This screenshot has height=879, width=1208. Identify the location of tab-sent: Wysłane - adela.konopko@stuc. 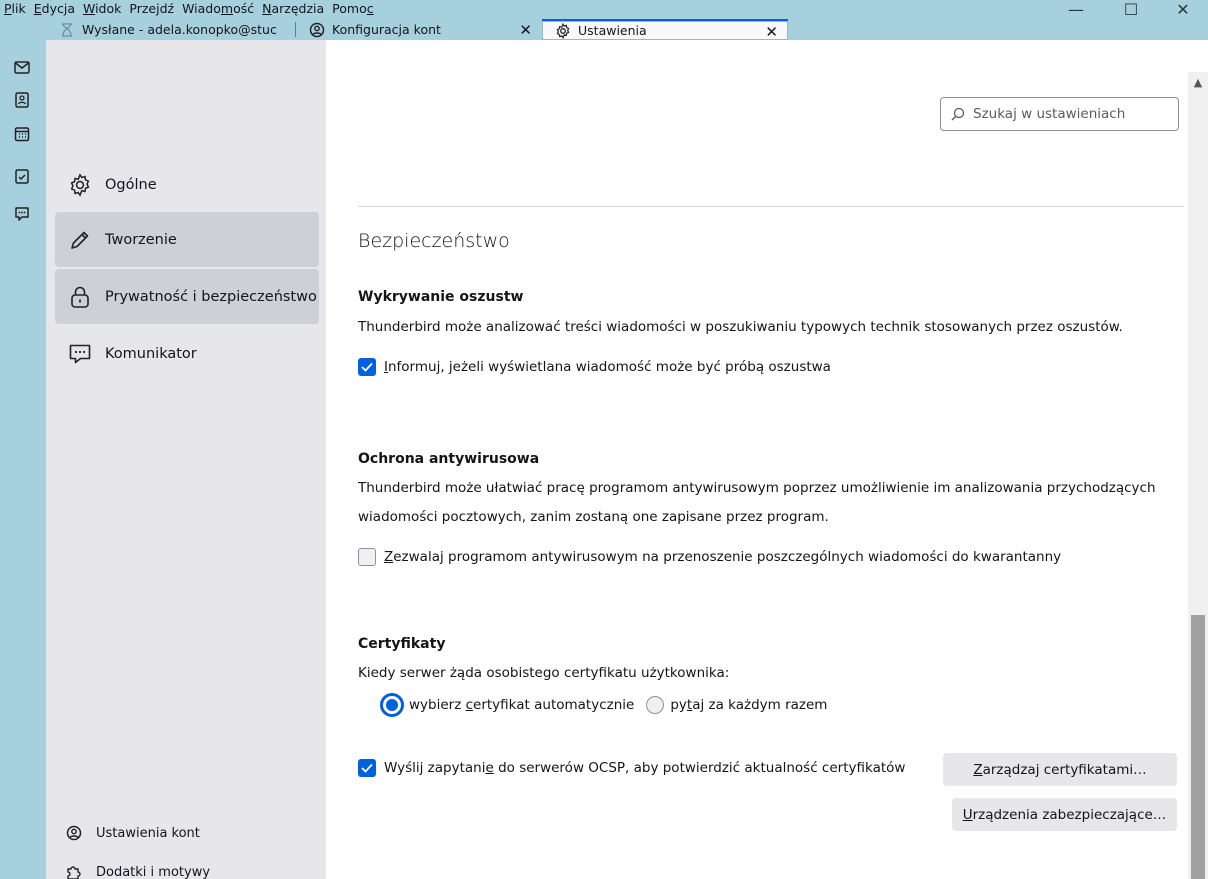
(171, 29).